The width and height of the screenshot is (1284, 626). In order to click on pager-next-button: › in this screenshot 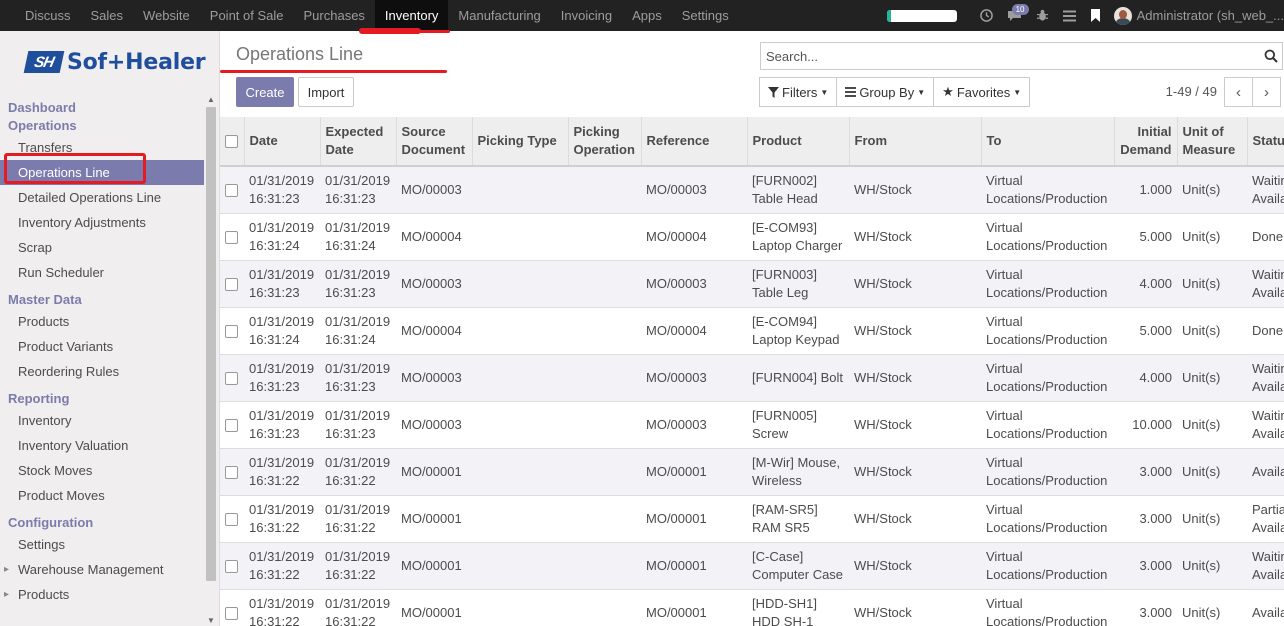, I will do `click(1266, 92)`.